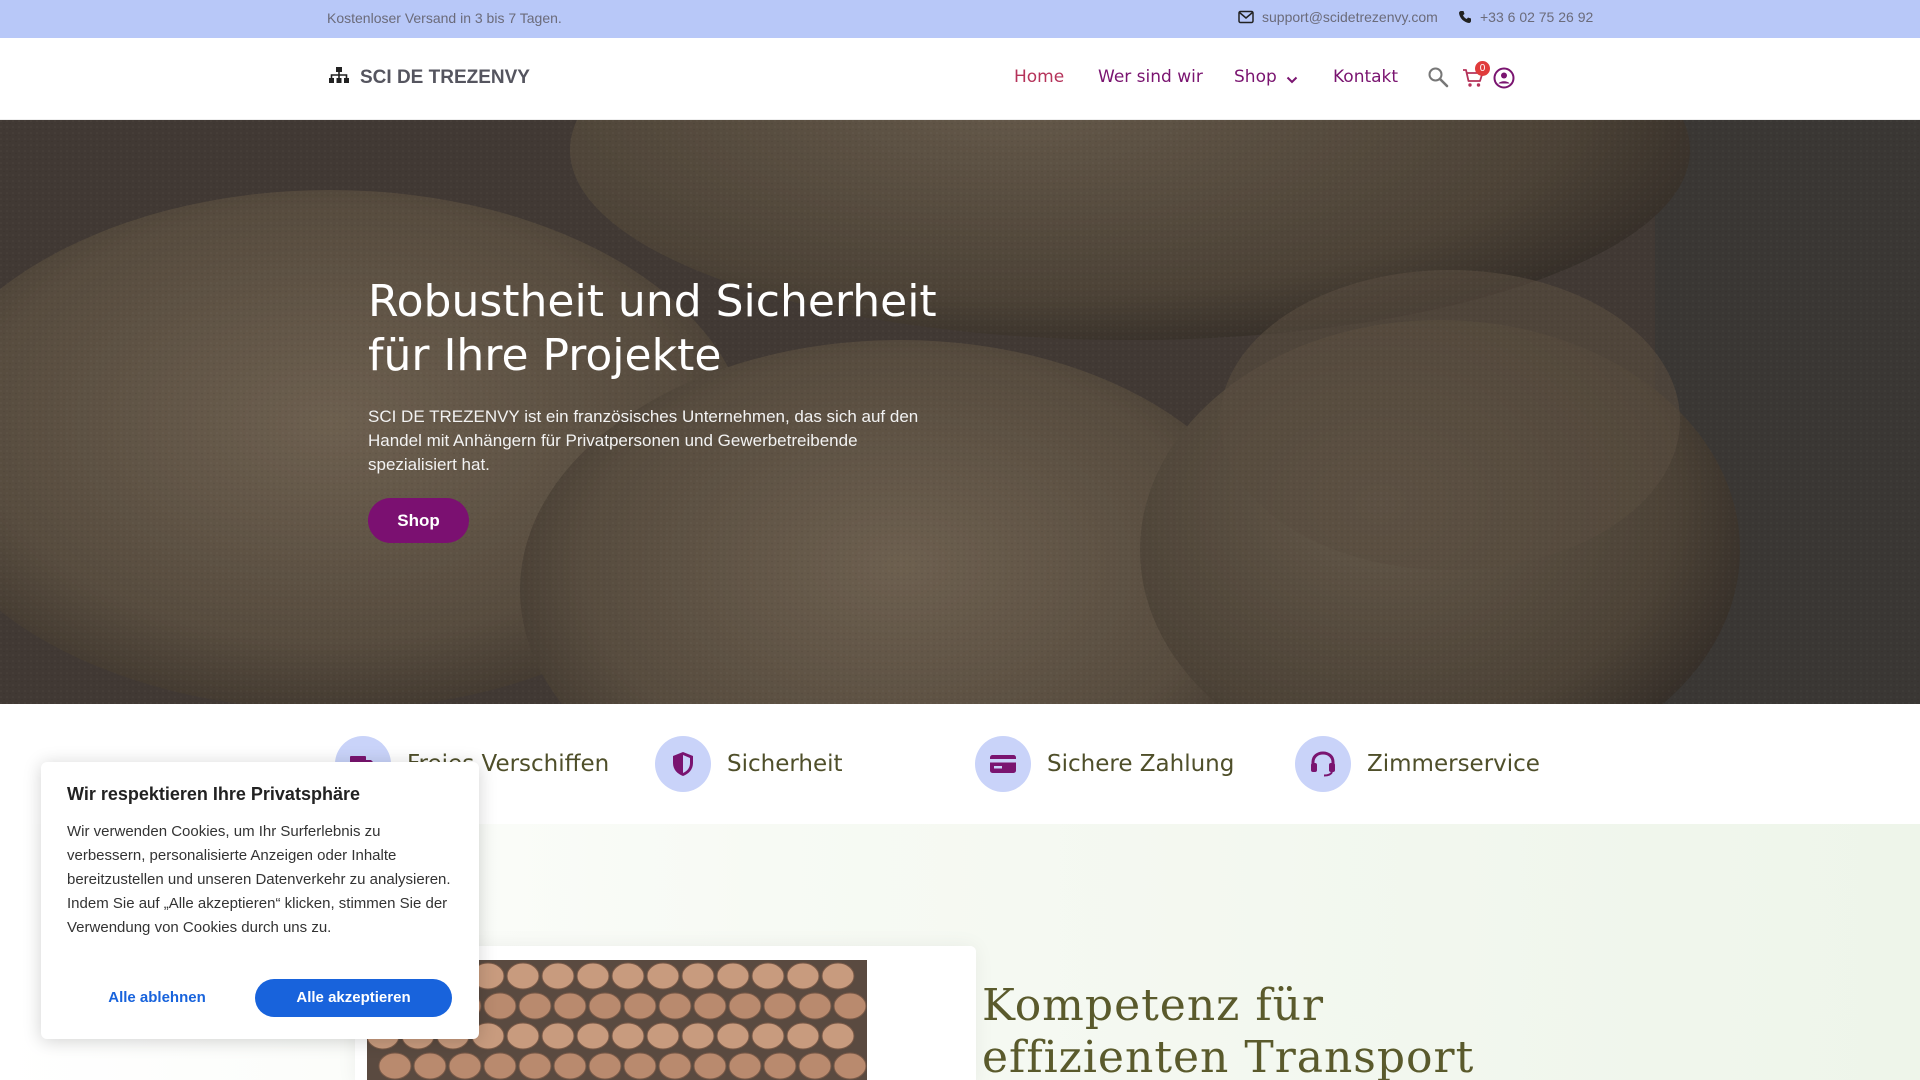 This screenshot has height=1080, width=1920. What do you see at coordinates (683, 764) in the screenshot?
I see `shield-icon` at bounding box center [683, 764].